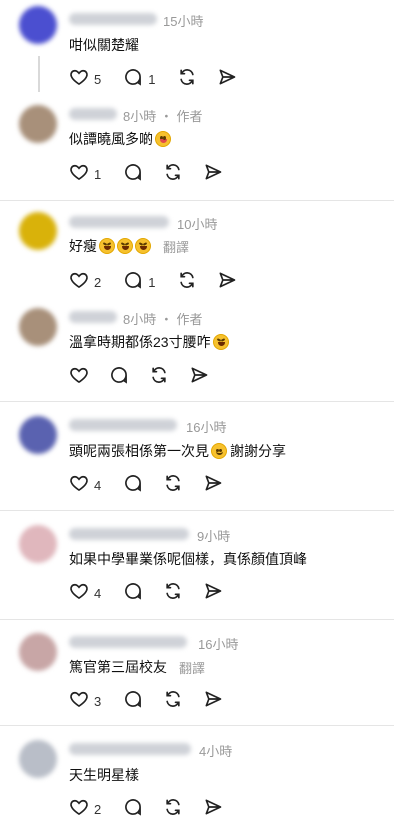 The width and height of the screenshot is (394, 827). What do you see at coordinates (163, 139) in the screenshot?
I see `tongue-emoji-icon` at bounding box center [163, 139].